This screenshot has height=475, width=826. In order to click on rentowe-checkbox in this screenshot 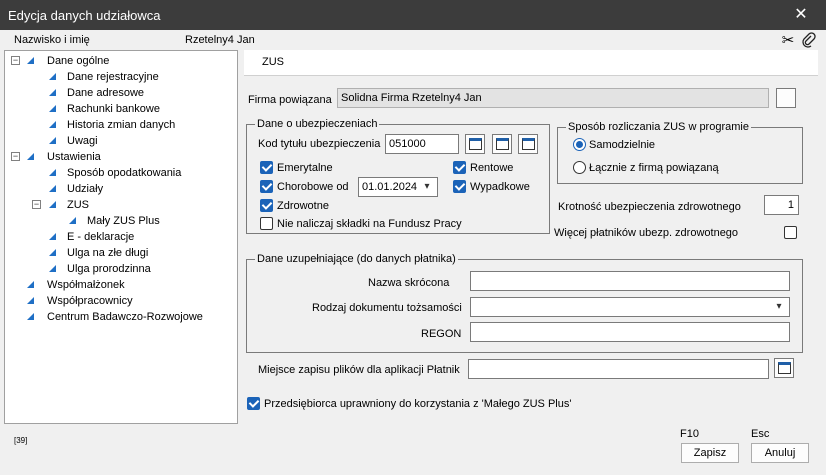, I will do `click(459, 167)`.